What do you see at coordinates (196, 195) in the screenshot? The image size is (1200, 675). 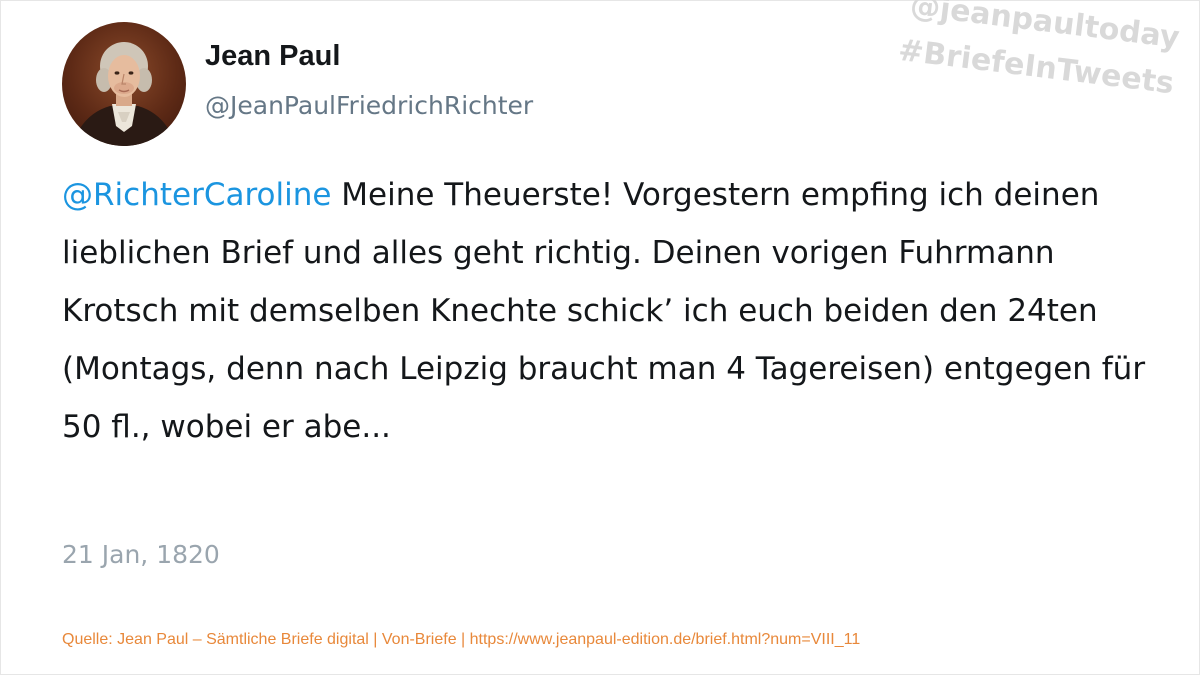 I see `mention-link: @RichterCaroline` at bounding box center [196, 195].